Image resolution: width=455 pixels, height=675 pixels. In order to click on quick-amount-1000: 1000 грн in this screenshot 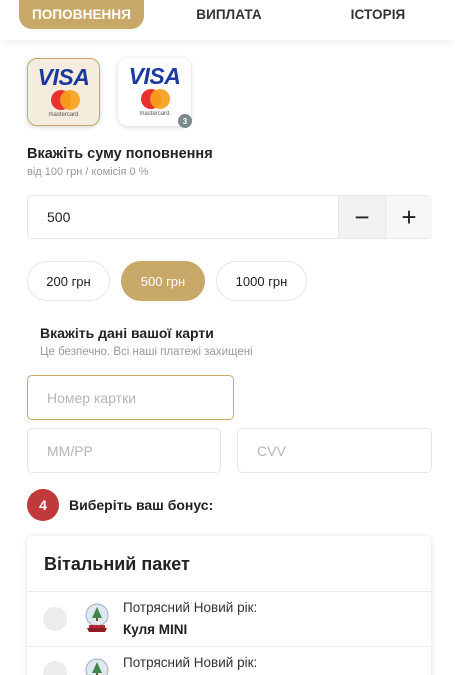, I will do `click(261, 281)`.